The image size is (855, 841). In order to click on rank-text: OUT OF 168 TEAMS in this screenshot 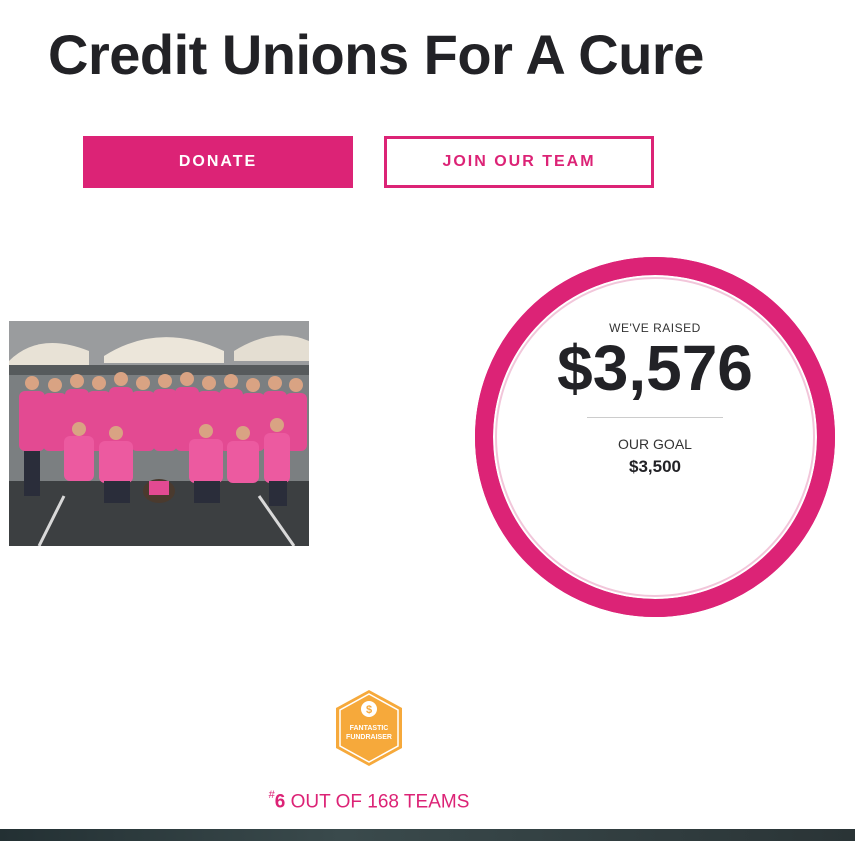, I will do `click(377, 802)`.